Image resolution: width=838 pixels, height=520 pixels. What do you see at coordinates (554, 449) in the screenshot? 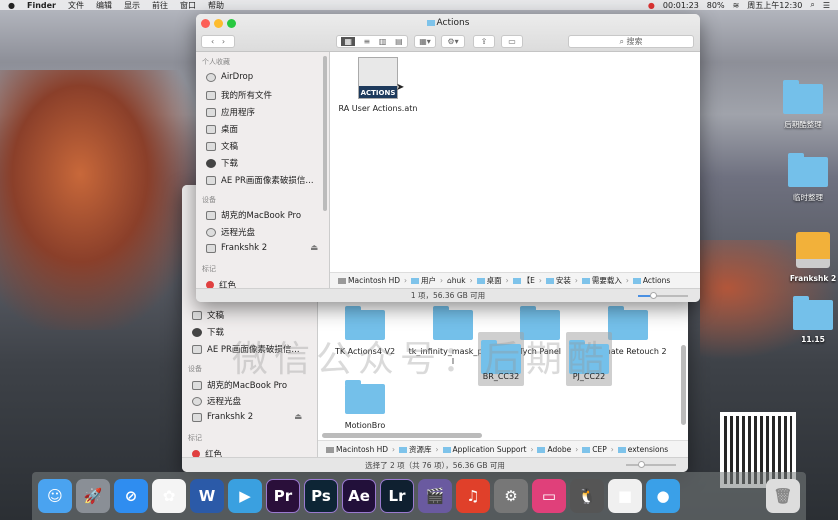
I see `path-item: Adobe` at bounding box center [554, 449].